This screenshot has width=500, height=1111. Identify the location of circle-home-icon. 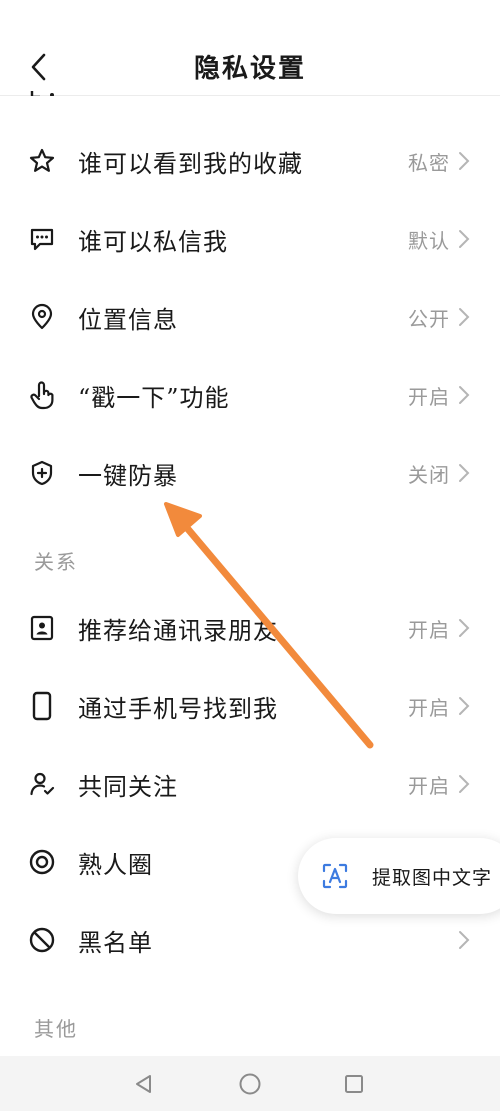
(250, 1084).